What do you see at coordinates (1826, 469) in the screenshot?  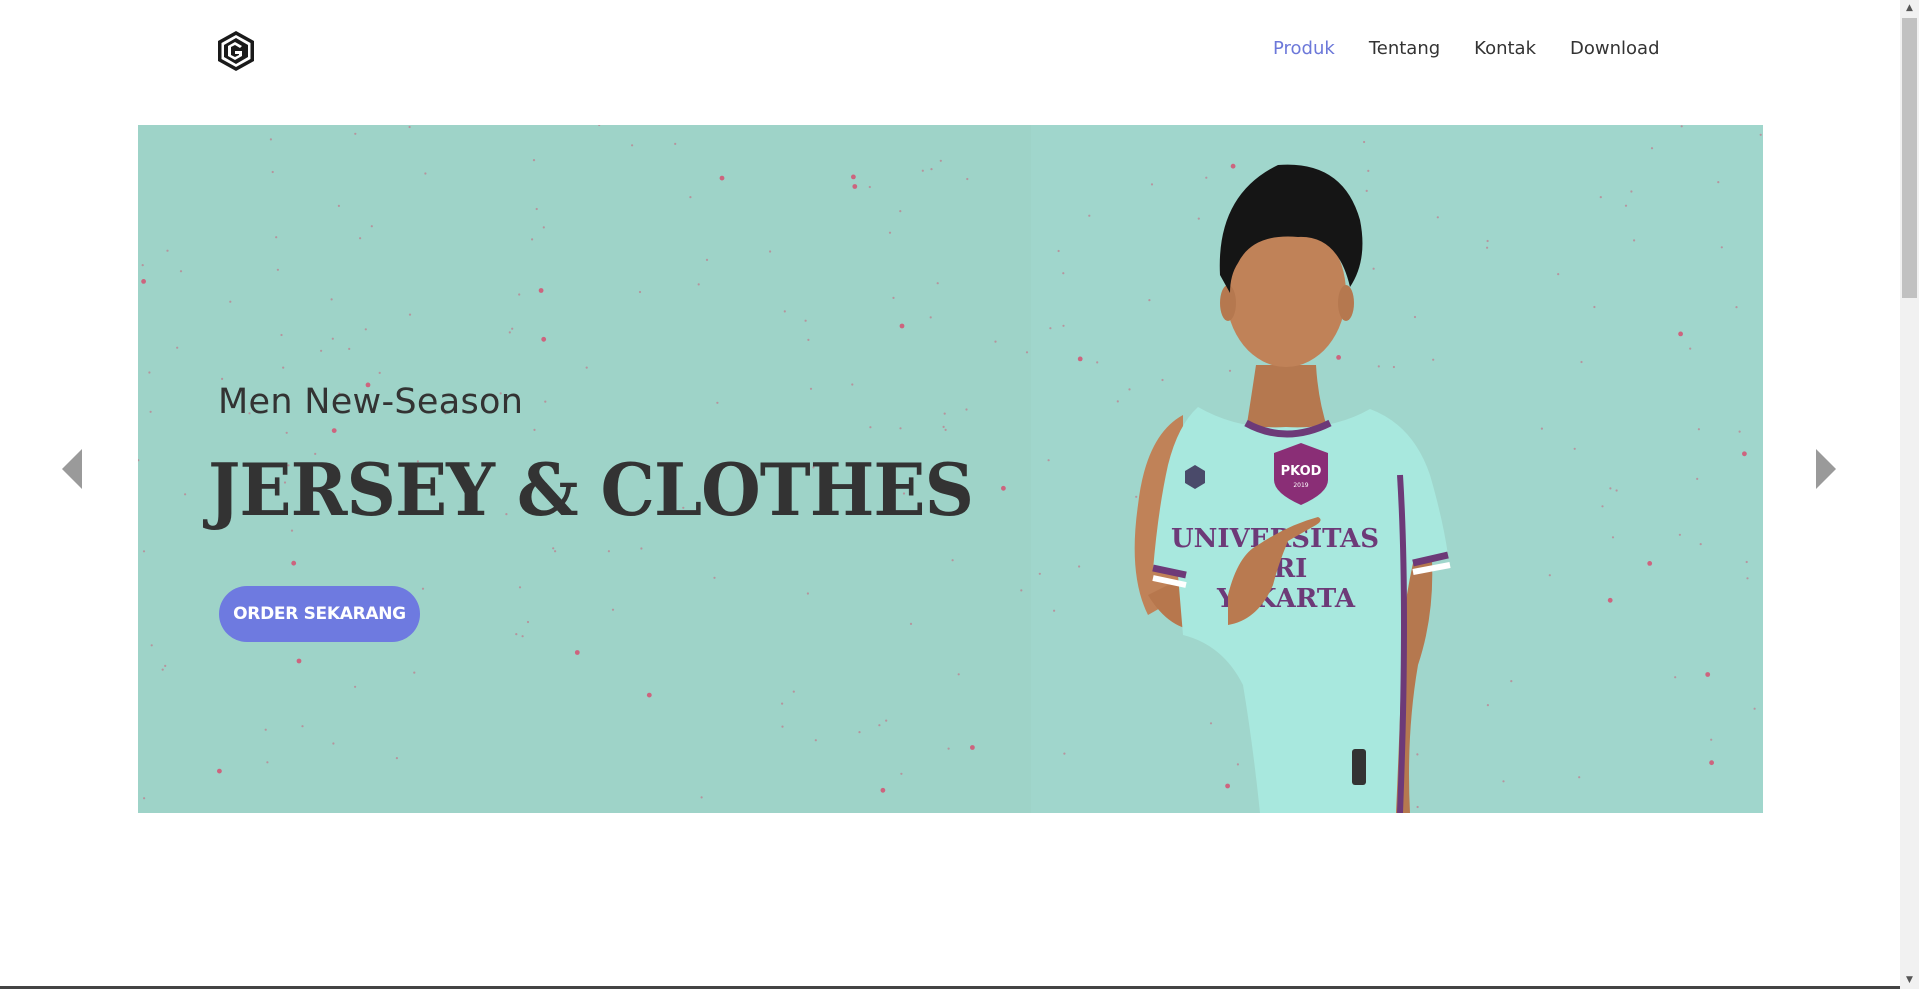 I see `chevron-right-icon` at bounding box center [1826, 469].